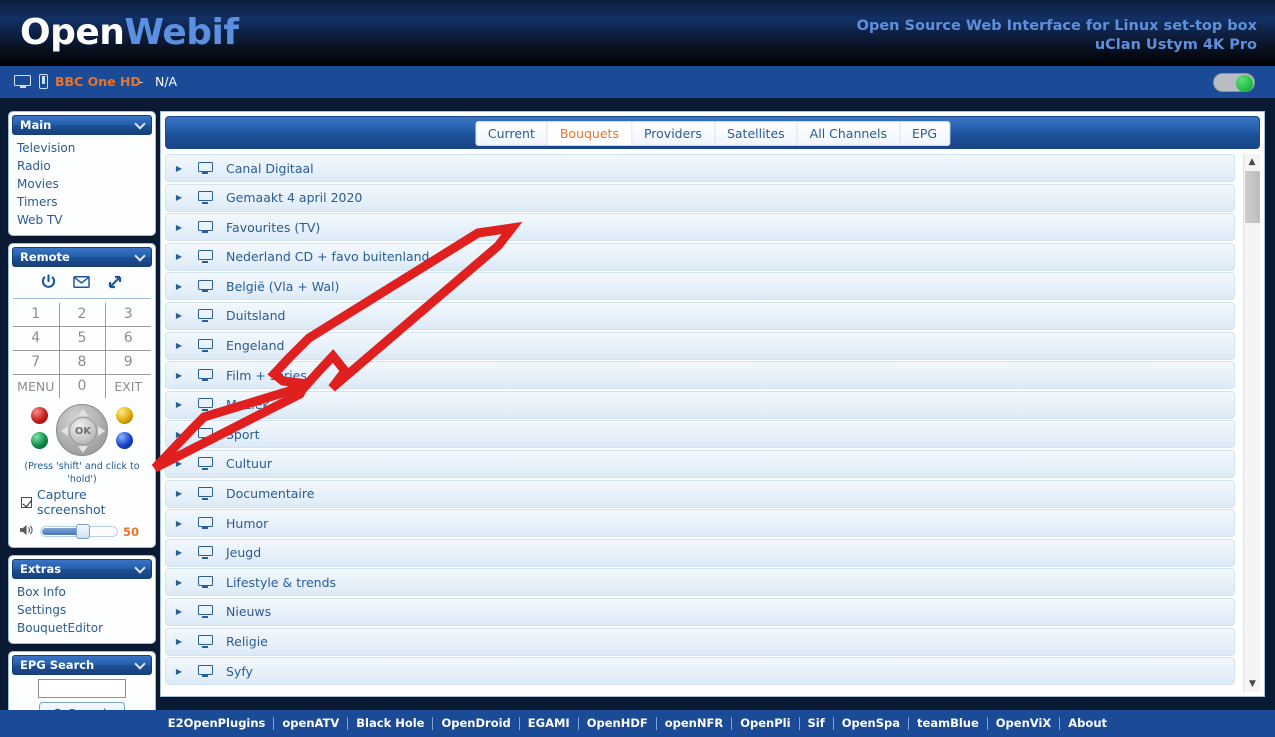  Describe the element at coordinates (43, 81) in the screenshot. I see `mobile-icon` at that location.